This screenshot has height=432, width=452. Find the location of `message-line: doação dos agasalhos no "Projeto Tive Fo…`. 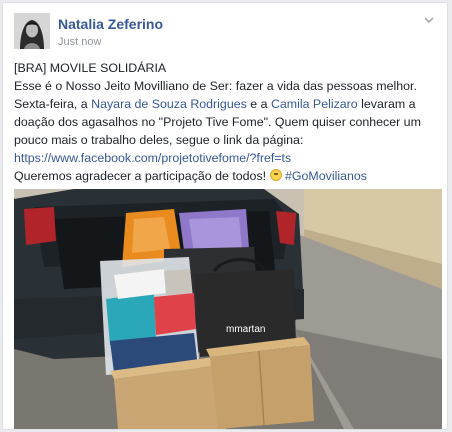

message-line: doação dos agasalhos no "Projeto Tive Fo… is located at coordinates (217, 122).